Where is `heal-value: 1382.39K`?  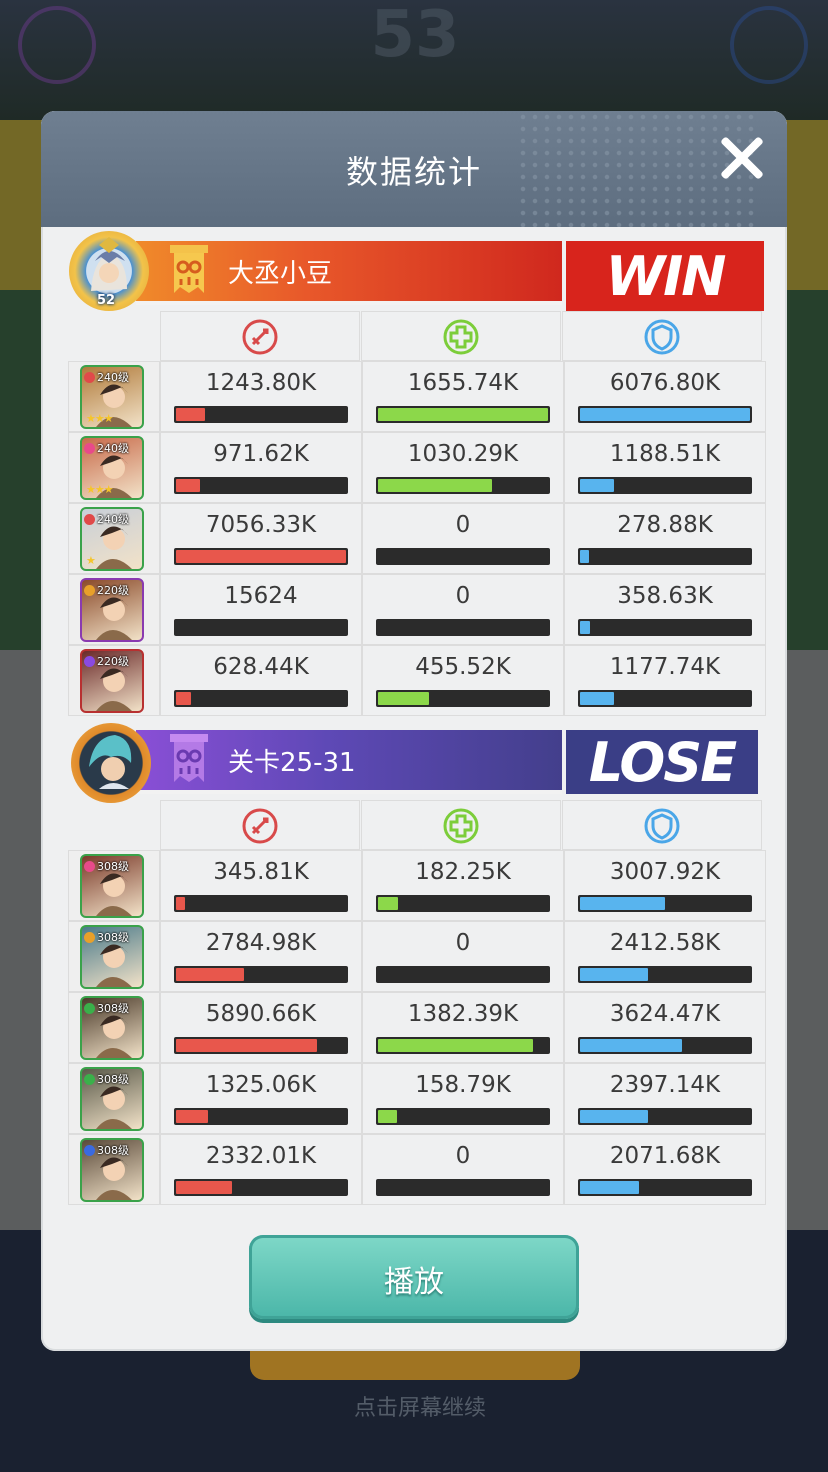 heal-value: 1382.39K is located at coordinates (463, 1014).